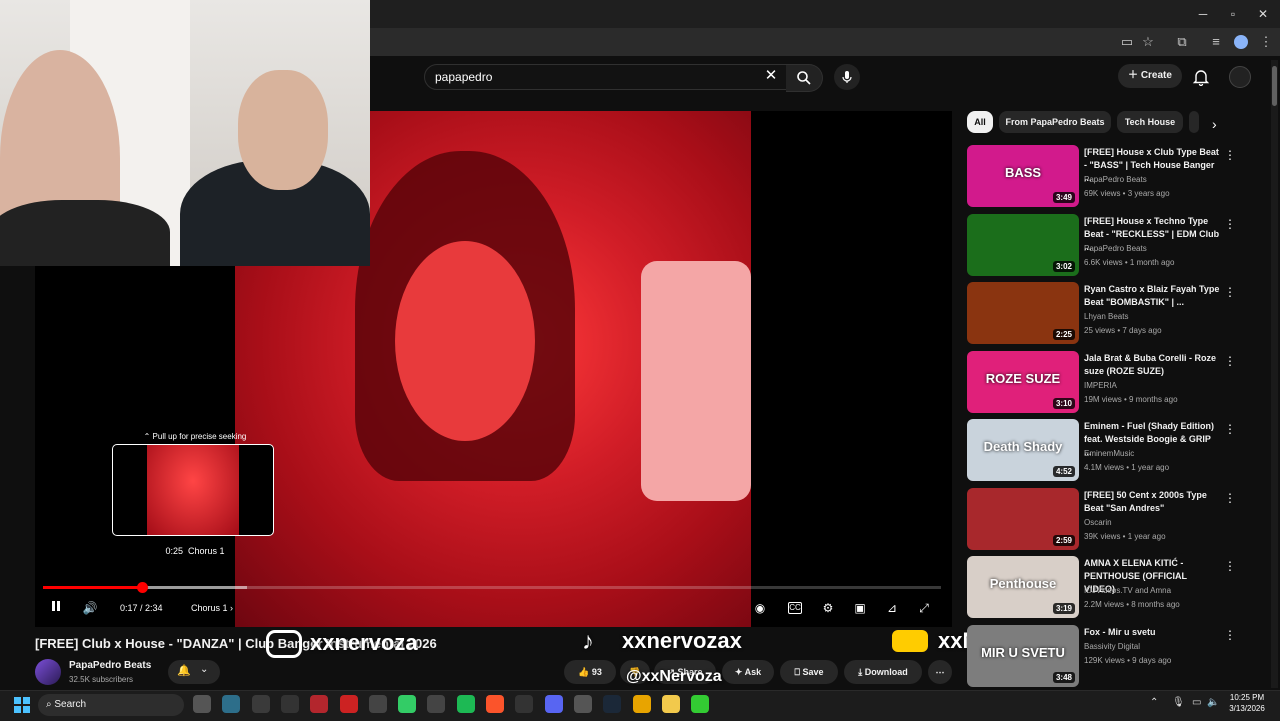  What do you see at coordinates (22, 705) in the screenshot?
I see `start-button` at bounding box center [22, 705].